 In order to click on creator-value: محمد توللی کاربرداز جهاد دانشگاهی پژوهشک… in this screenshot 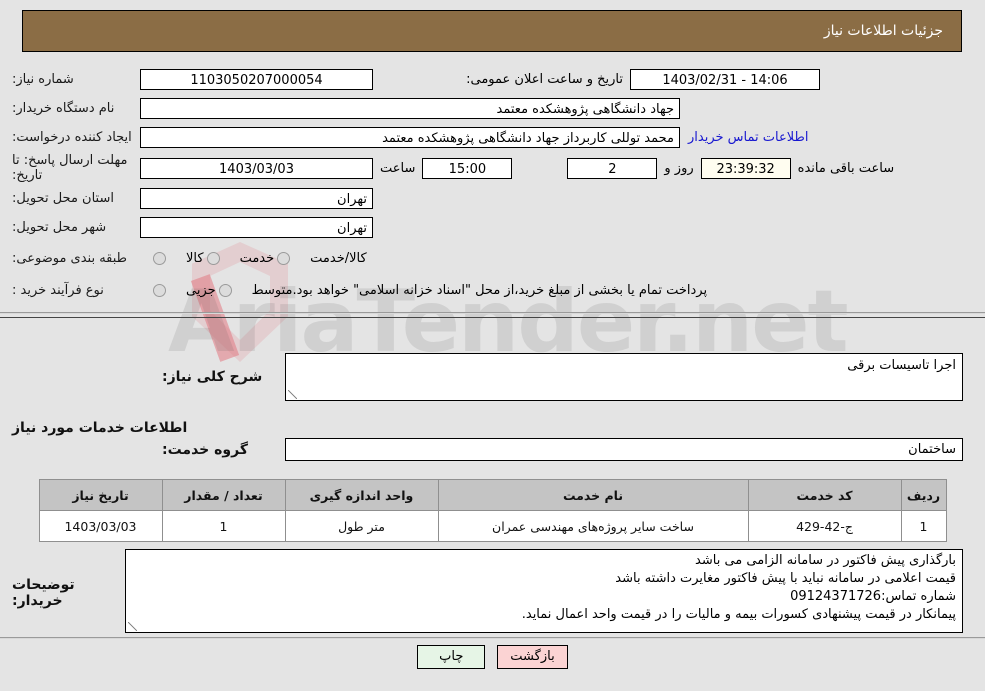, I will do `click(410, 137)`.